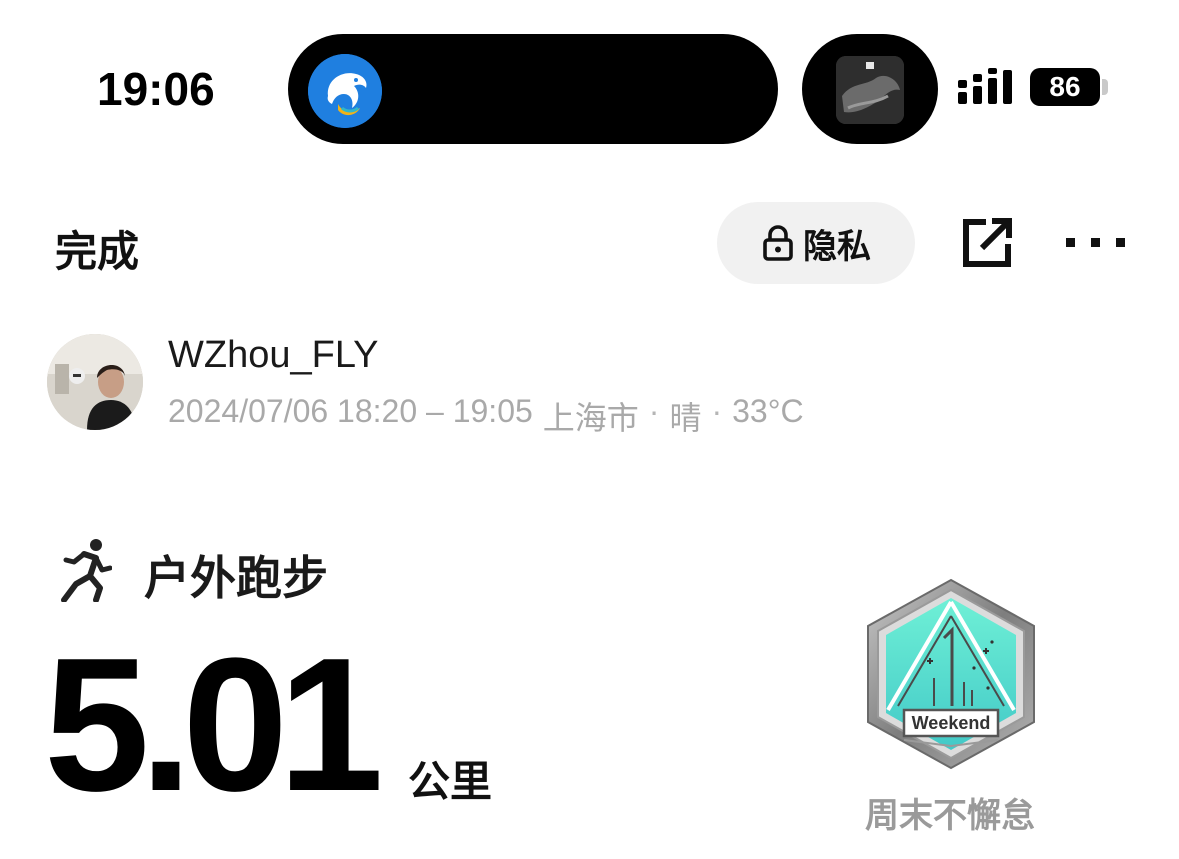 This screenshot has width=1179, height=859. I want to click on username: WZhou_FLY, so click(273, 355).